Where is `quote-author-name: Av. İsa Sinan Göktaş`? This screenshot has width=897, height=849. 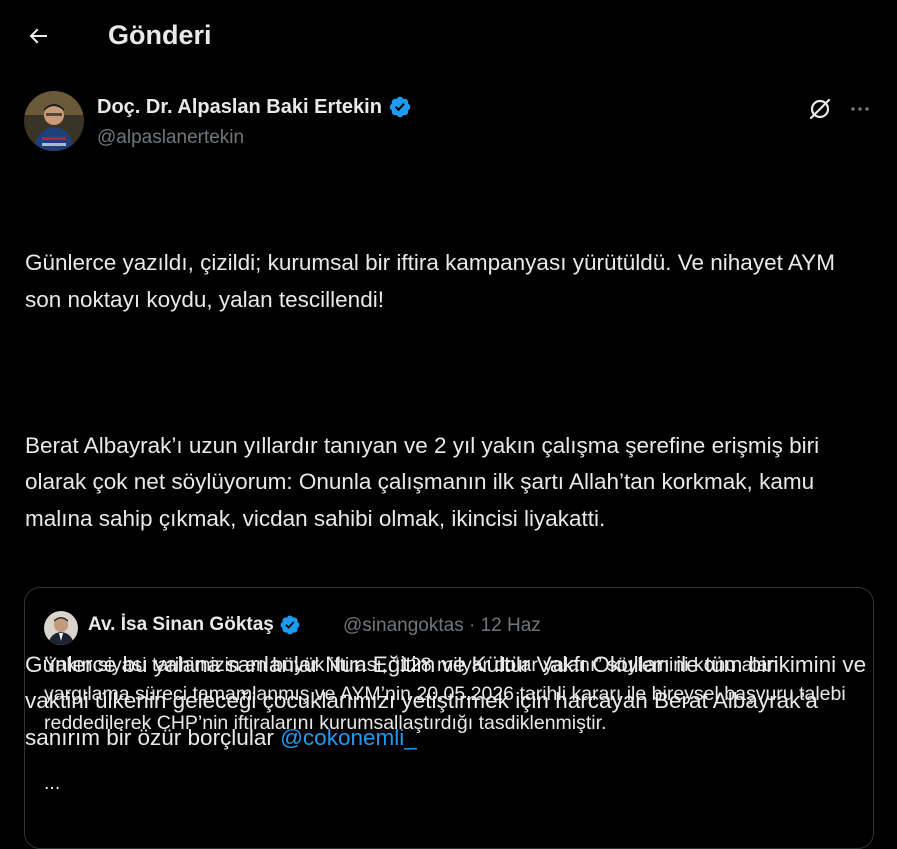
quote-author-name: Av. İsa Sinan Göktaş is located at coordinates (194, 625).